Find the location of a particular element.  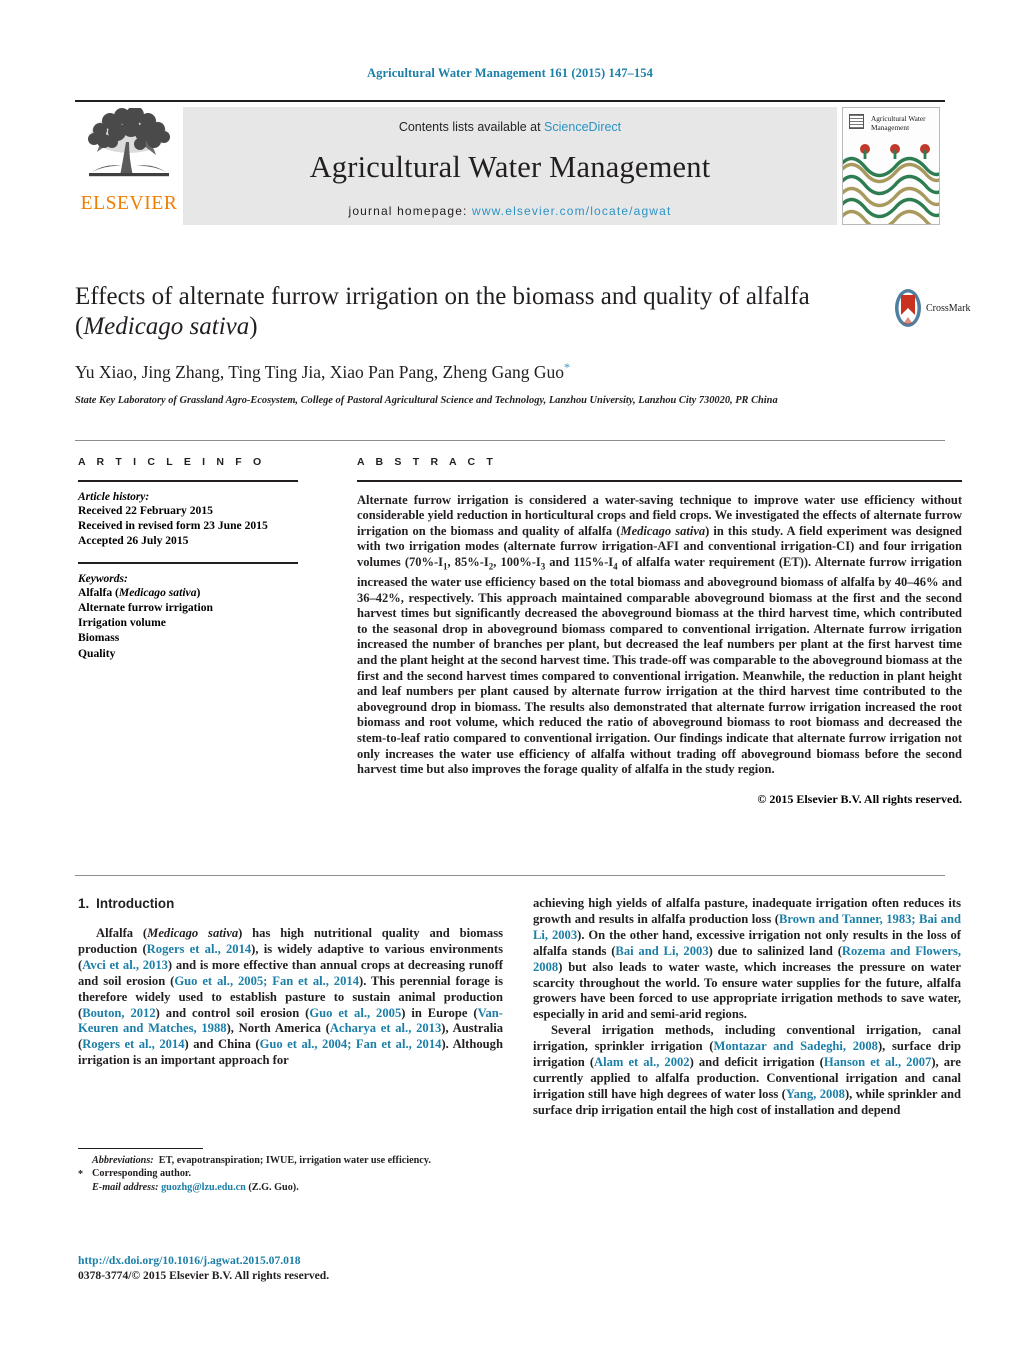

abstract-run: and 115%-I is located at coordinates (579, 561).